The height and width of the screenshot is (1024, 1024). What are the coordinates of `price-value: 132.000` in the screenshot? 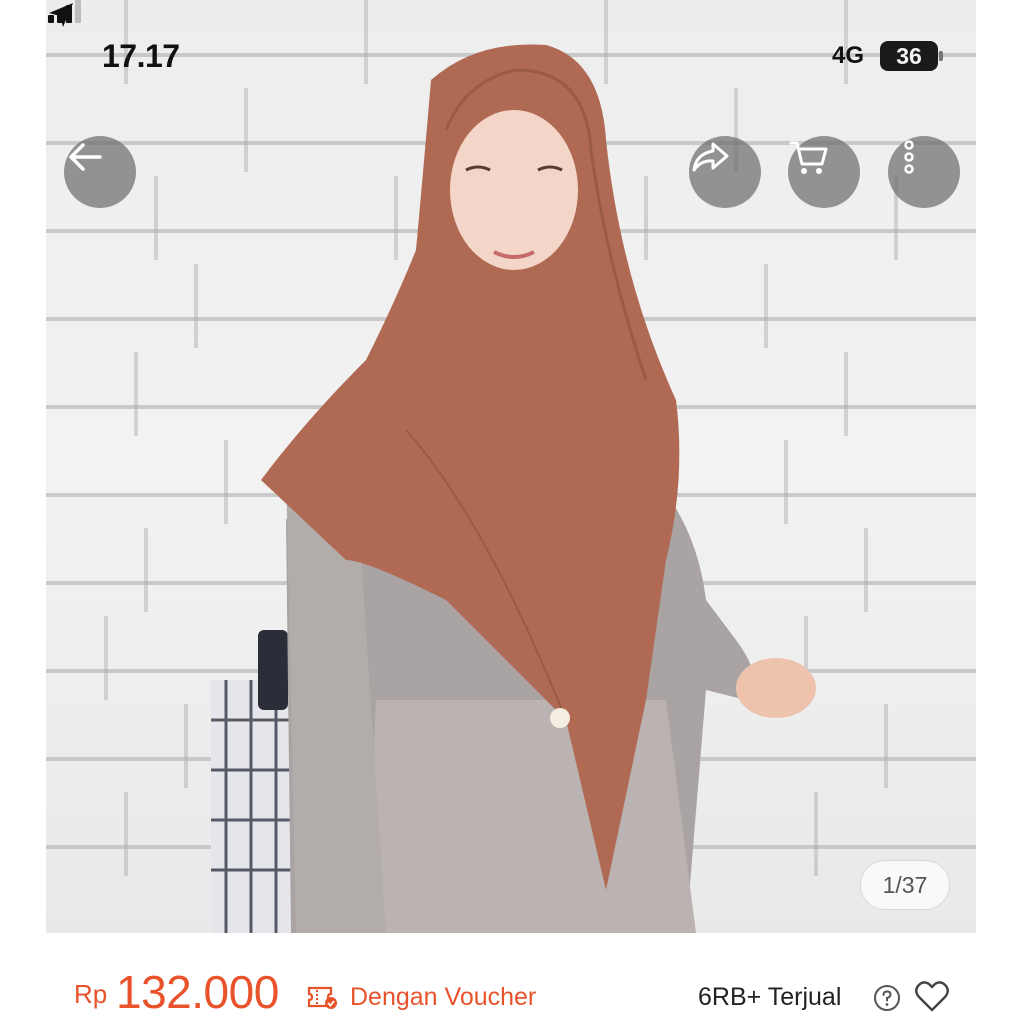 It's located at (197, 992).